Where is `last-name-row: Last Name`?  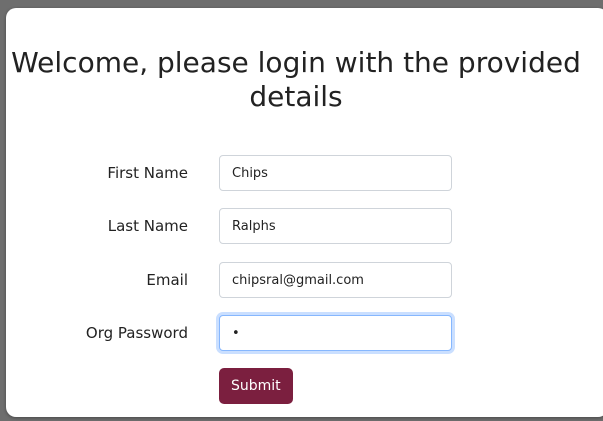
last-name-row: Last Name is located at coordinates (304, 227).